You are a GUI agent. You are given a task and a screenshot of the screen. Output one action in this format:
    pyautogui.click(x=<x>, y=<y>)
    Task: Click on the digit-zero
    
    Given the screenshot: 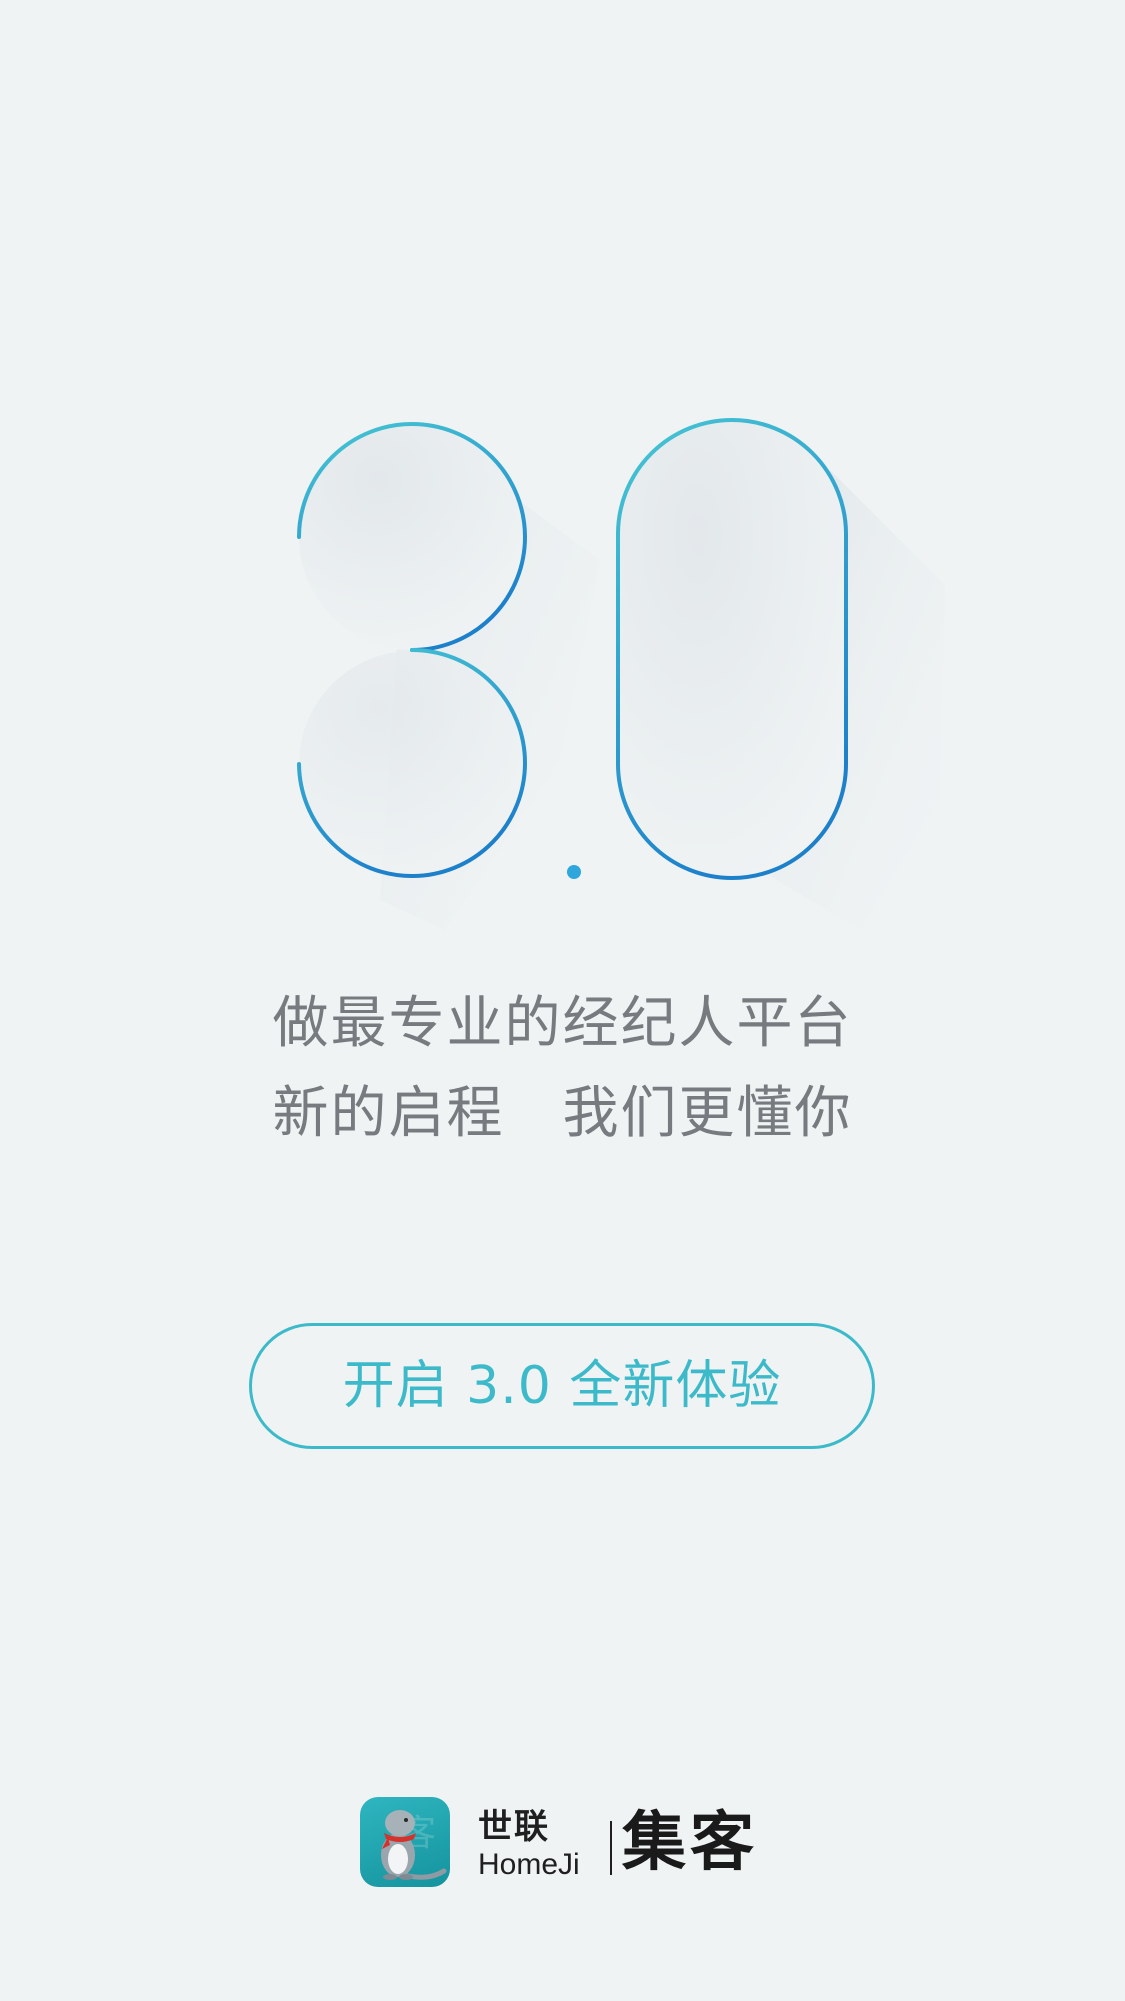 What is the action you would take?
    pyautogui.click(x=732, y=649)
    